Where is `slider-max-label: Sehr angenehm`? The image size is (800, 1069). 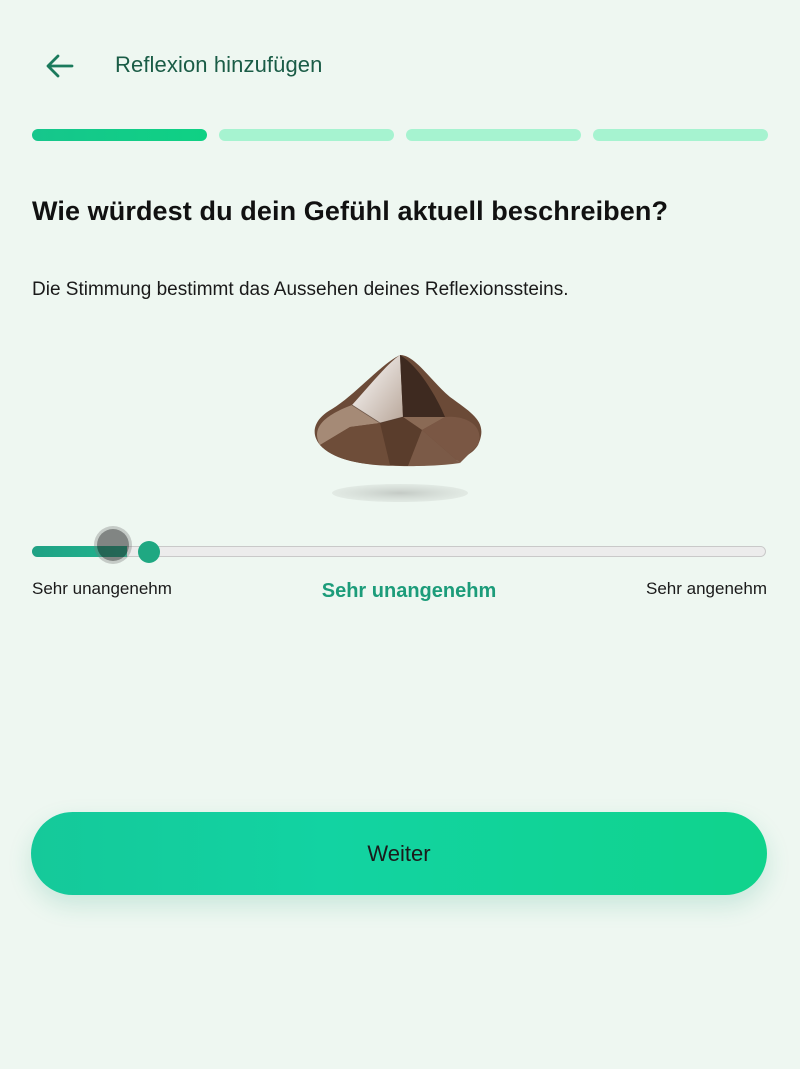 slider-max-label: Sehr angenehm is located at coordinates (706, 588).